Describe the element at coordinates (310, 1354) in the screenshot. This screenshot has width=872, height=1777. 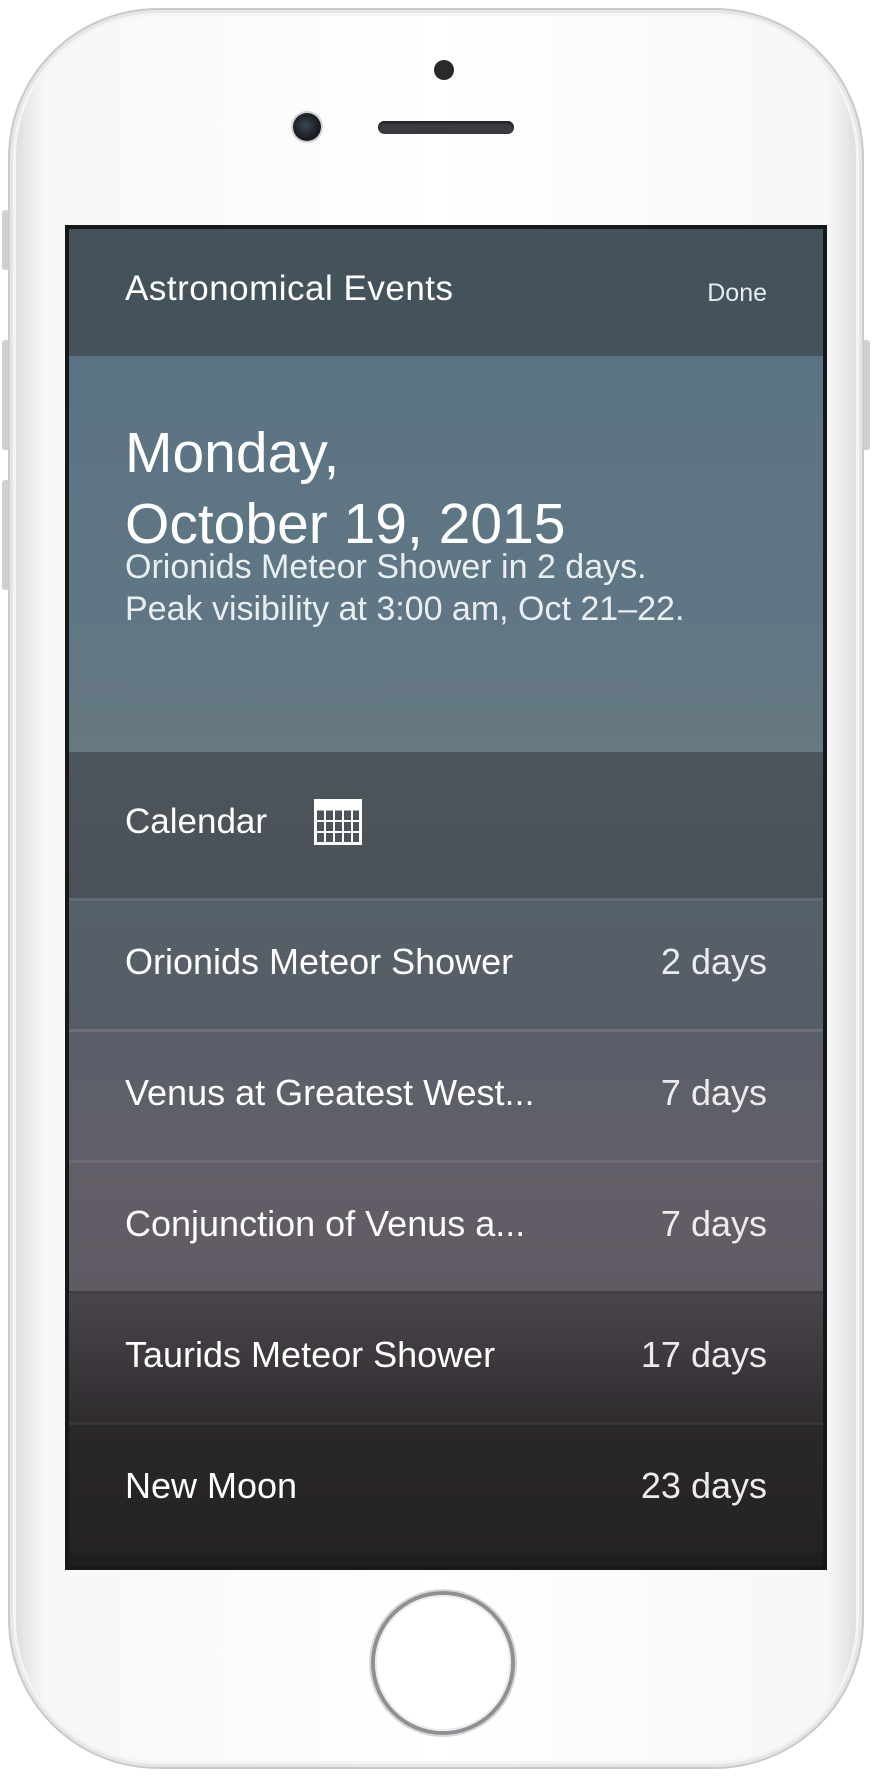
I see `event-name: Taurids Meteor Shower` at that location.